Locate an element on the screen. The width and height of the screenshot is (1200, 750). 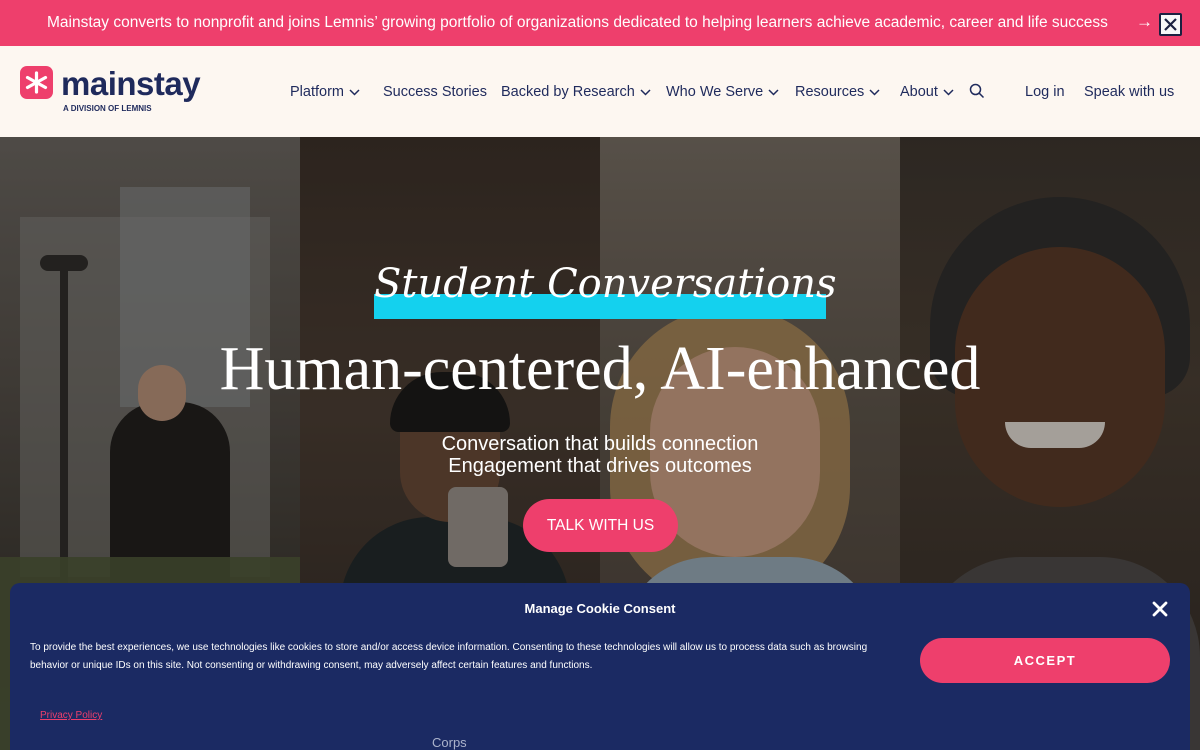
nav-who-we-serve-label: Who We Serve is located at coordinates (715, 92).